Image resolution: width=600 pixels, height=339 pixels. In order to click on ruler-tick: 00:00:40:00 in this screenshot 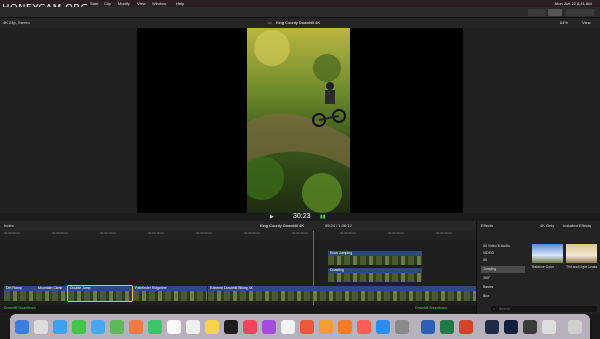, I will do `click(396, 233)`.